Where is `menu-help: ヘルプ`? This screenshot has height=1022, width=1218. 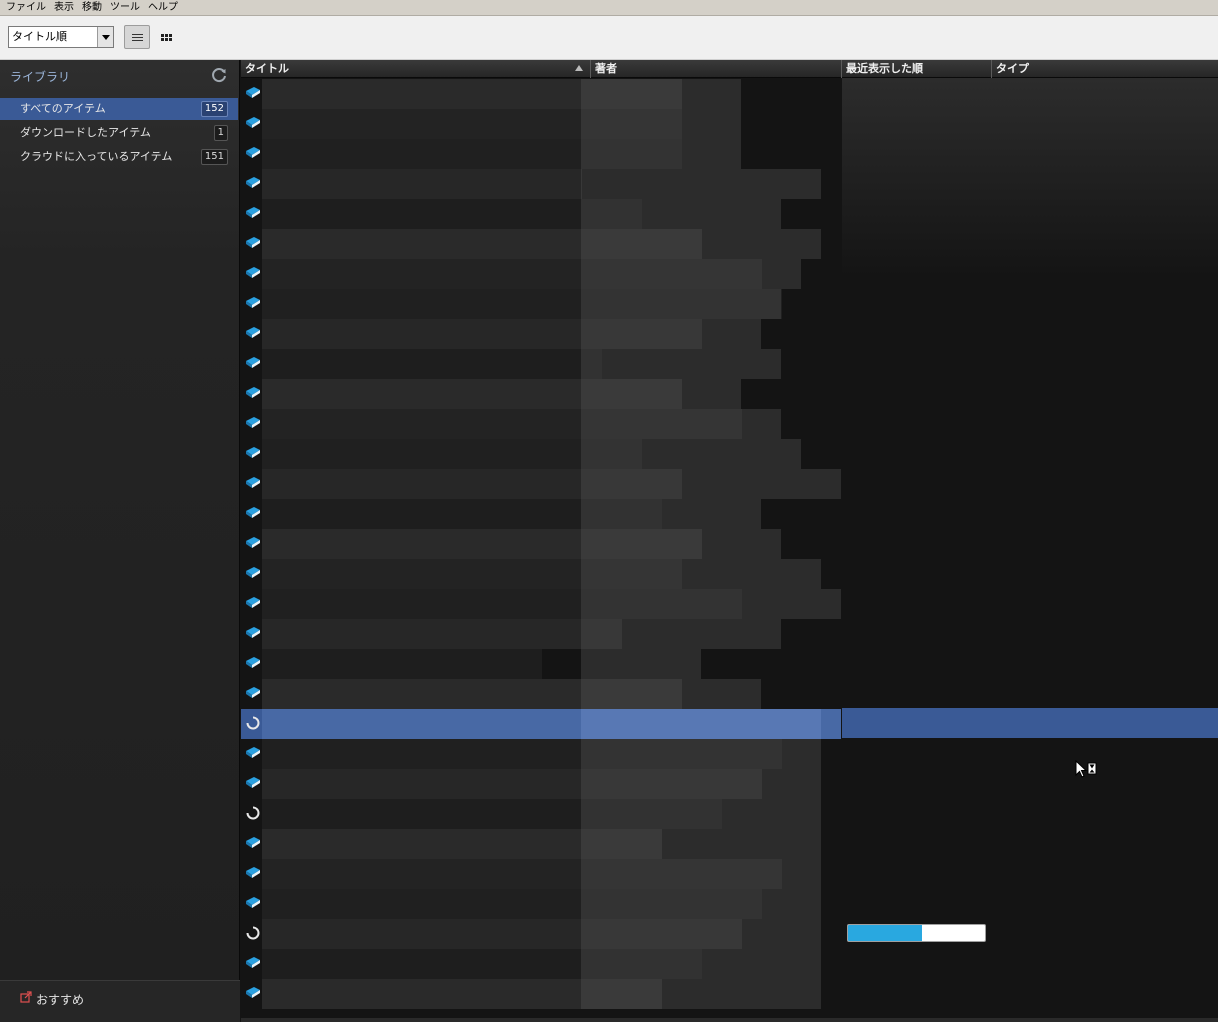 menu-help: ヘルプ is located at coordinates (165, 7).